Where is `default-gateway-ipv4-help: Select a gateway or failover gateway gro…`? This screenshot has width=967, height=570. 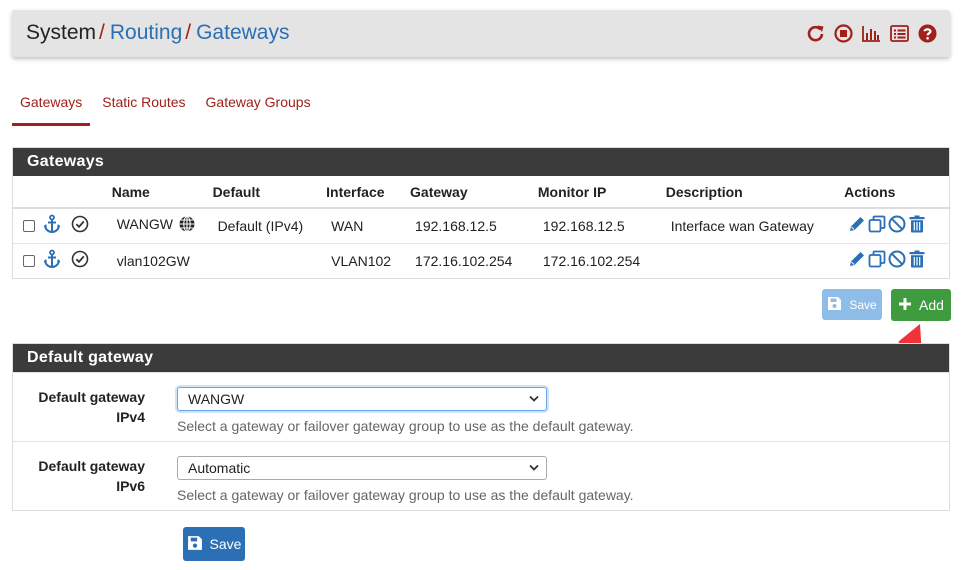 default-gateway-ipv4-help: Select a gateway or failover gateway gro… is located at coordinates (405, 426).